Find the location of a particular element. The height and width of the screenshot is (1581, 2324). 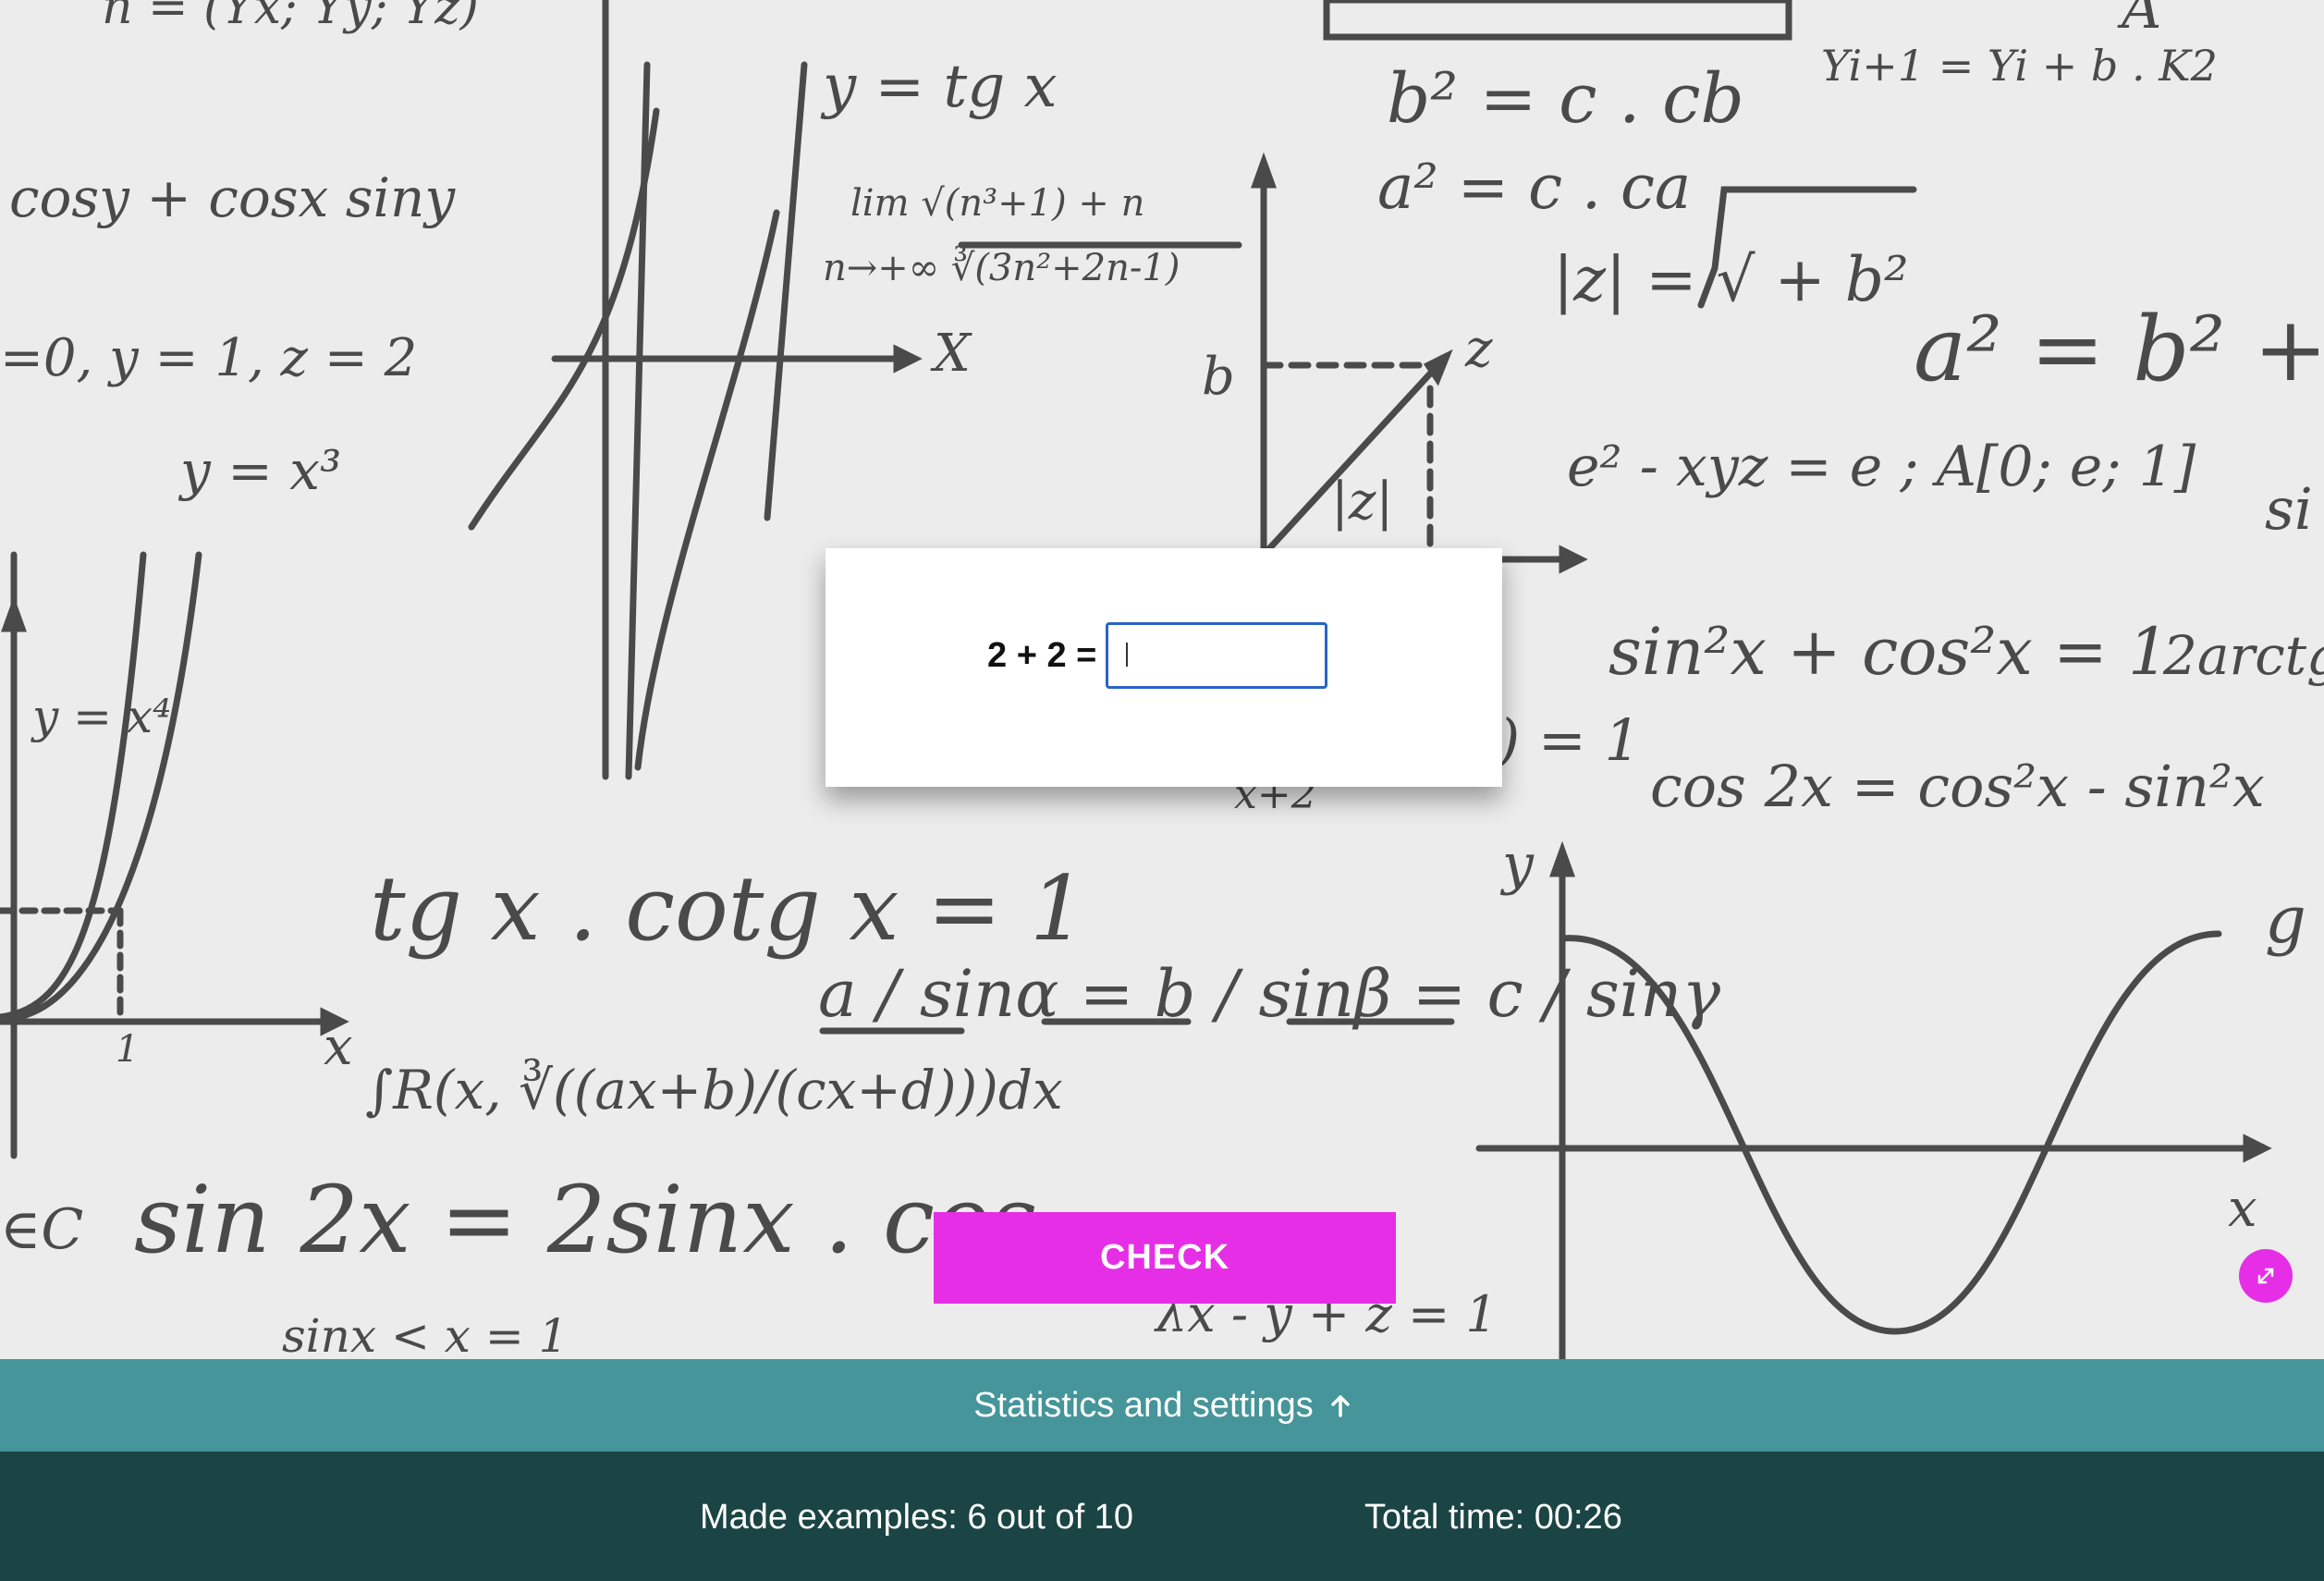

doodle-formula: ) = 1 is located at coordinates (1569, 740).